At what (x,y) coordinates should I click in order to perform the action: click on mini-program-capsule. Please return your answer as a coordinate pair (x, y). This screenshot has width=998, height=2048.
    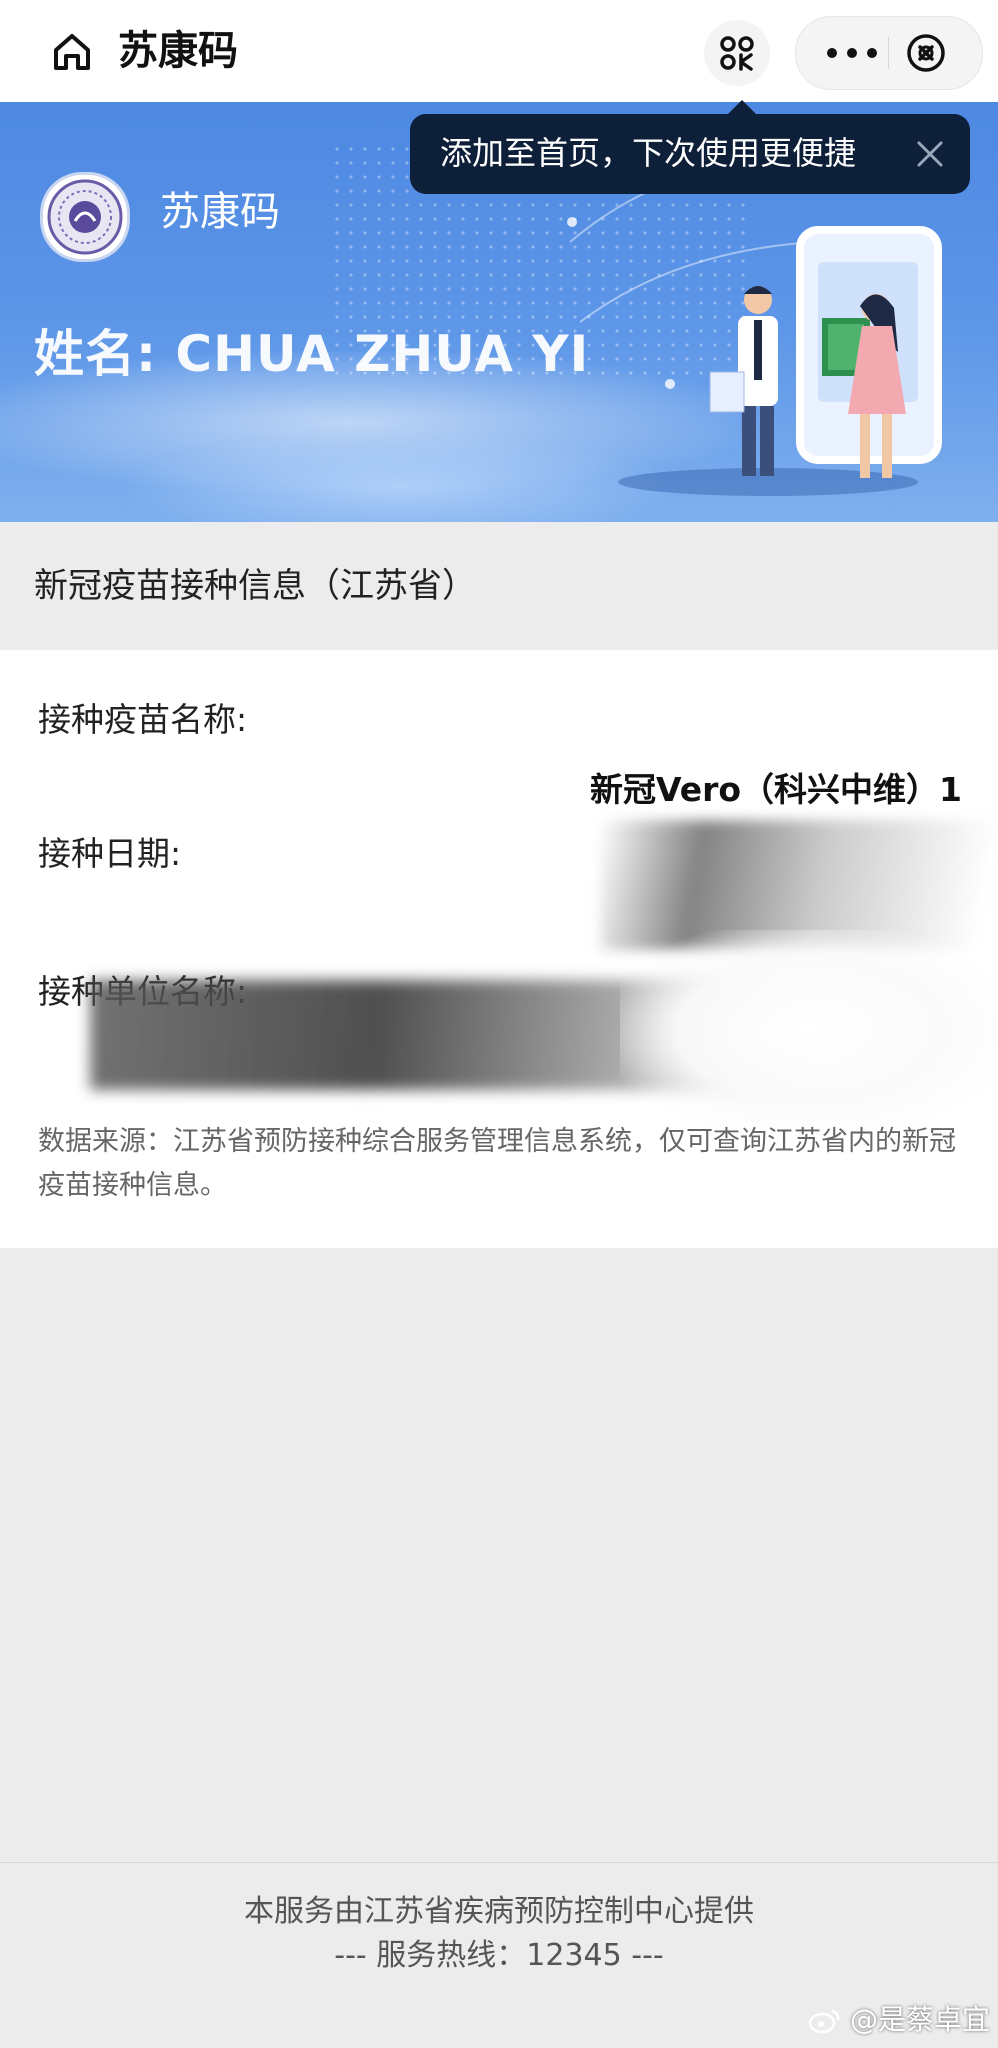
    Looking at the image, I should click on (889, 53).